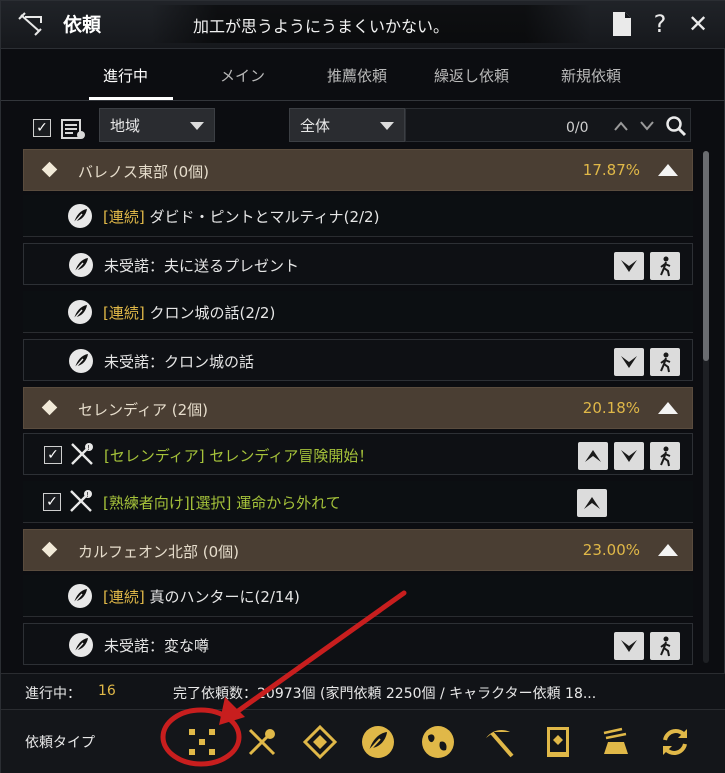  I want to click on in-progress-label: 進行中：, so click(53, 694).